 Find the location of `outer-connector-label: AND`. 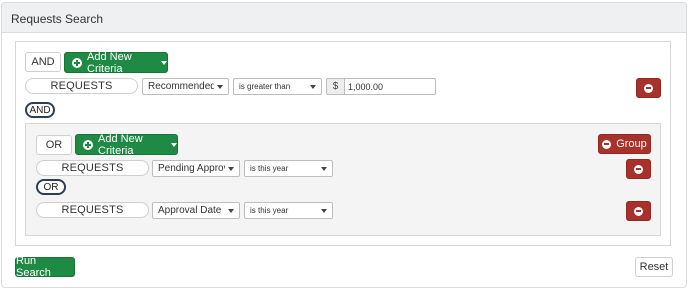

outer-connector-label: AND is located at coordinates (40, 110).